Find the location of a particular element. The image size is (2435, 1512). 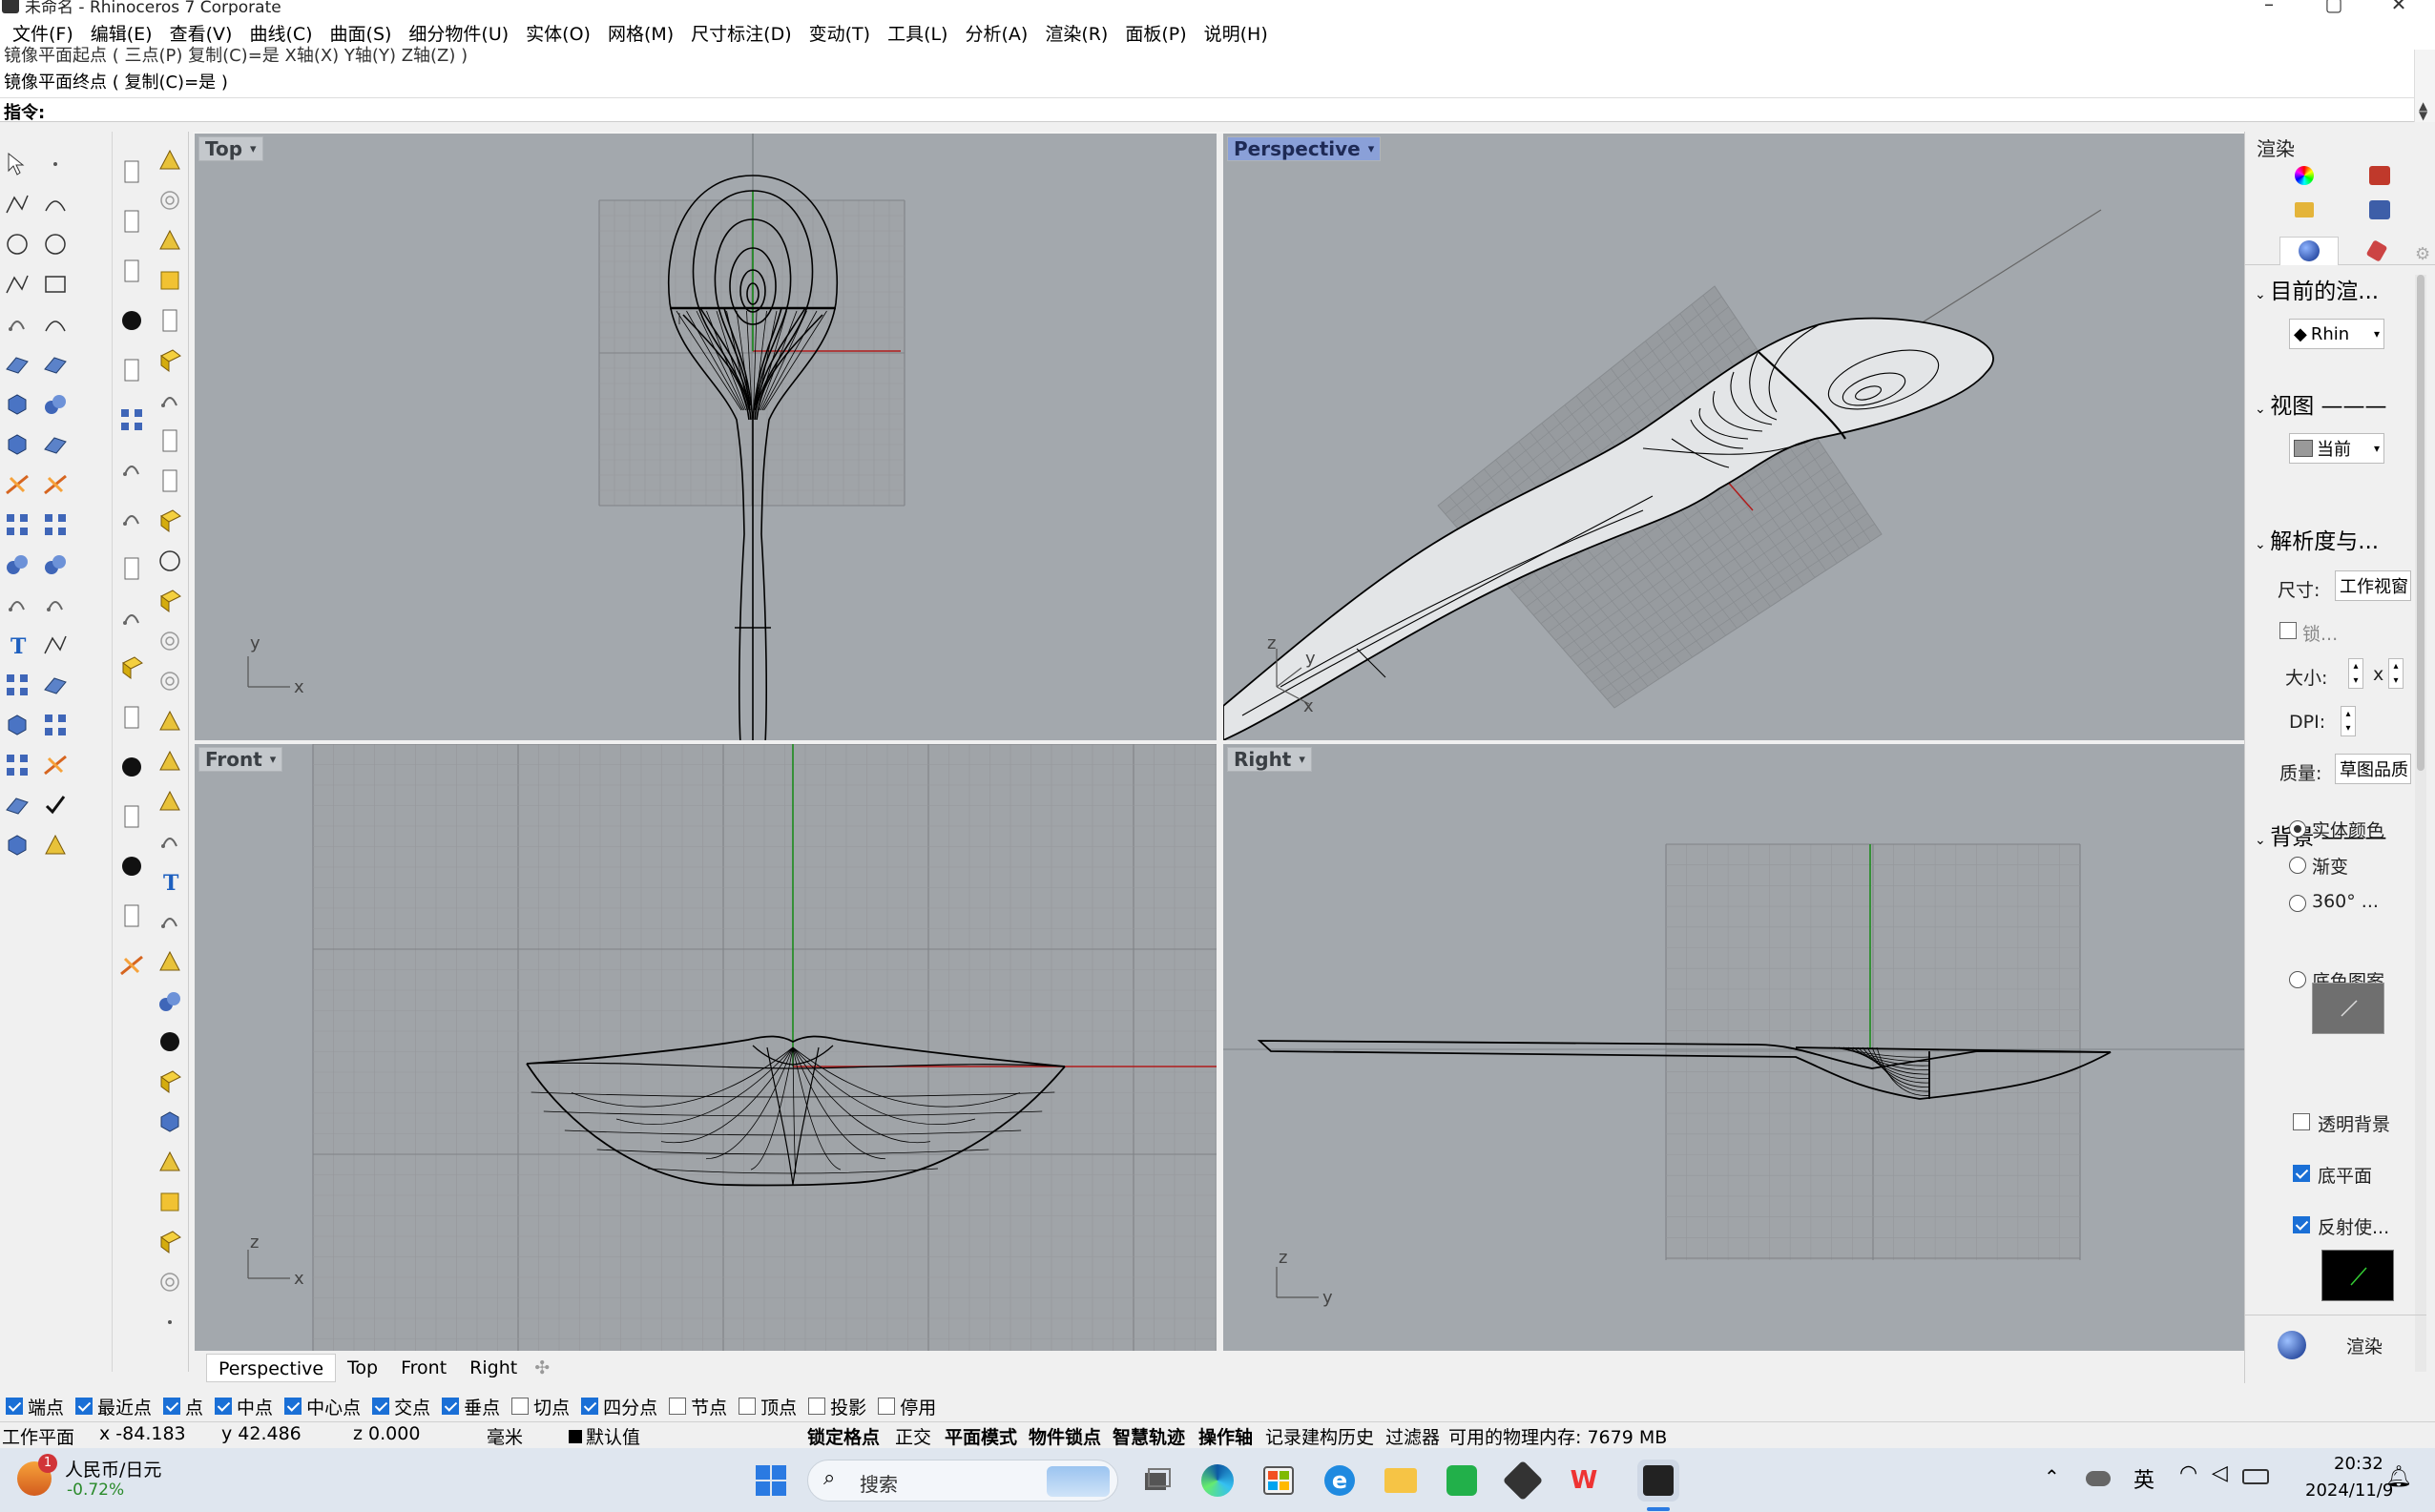

viewport-tab-perspective: Perspective ▾ is located at coordinates (1305, 148).